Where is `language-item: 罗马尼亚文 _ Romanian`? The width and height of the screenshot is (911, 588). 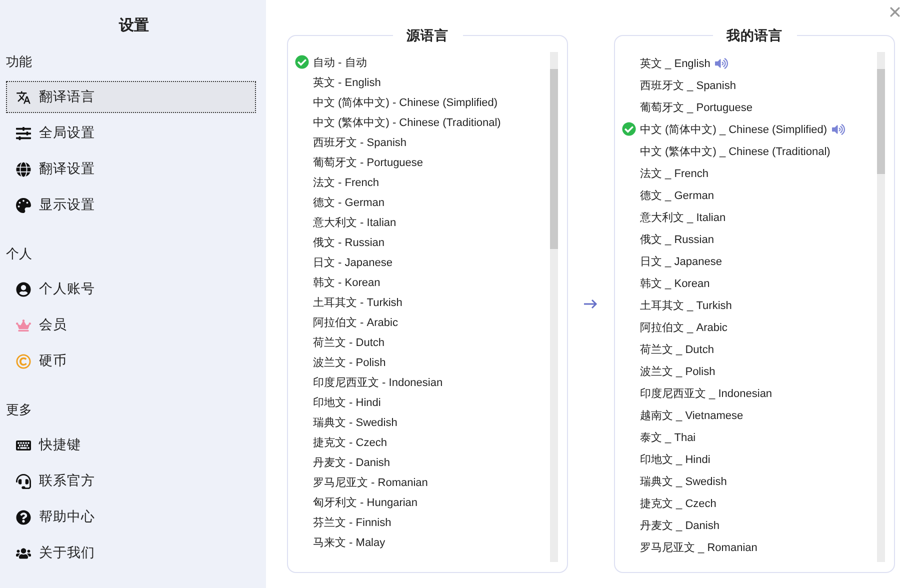 language-item: 罗马尼亚文 _ Romanian is located at coordinates (748, 547).